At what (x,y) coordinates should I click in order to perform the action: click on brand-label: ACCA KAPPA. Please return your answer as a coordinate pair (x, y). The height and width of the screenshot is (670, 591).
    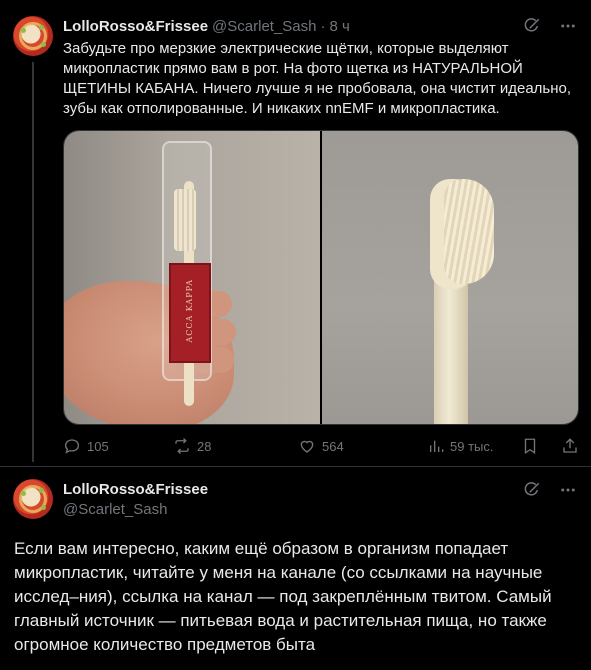
    Looking at the image, I should click on (190, 313).